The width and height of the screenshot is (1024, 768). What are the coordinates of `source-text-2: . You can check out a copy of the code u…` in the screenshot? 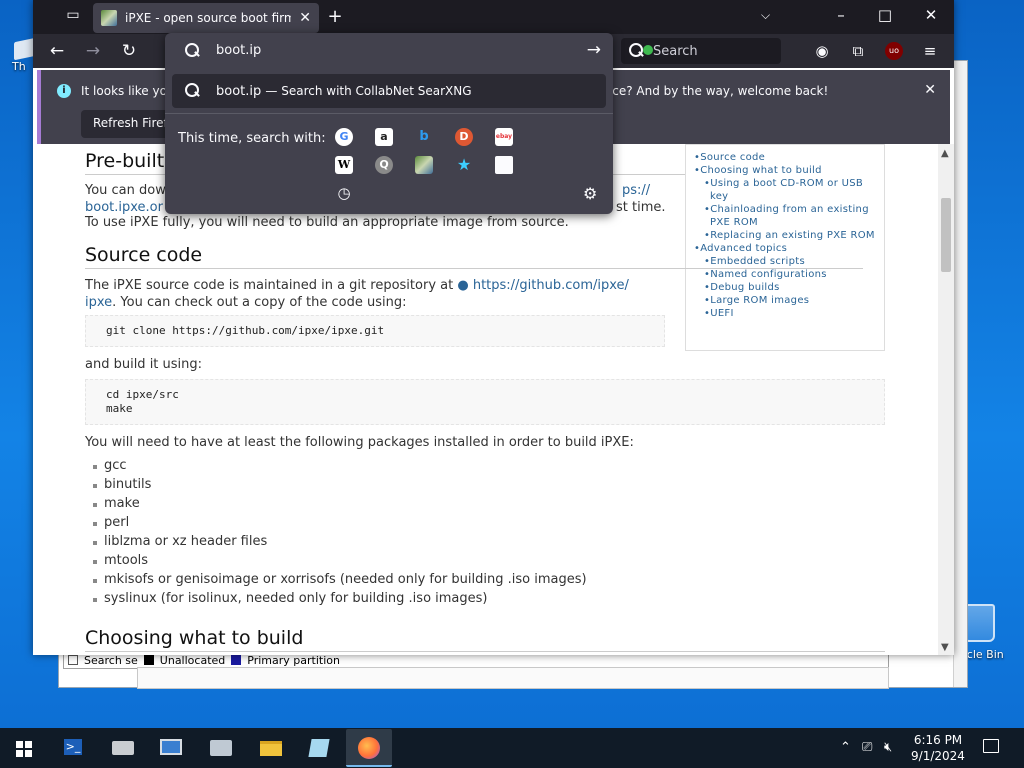 It's located at (259, 302).